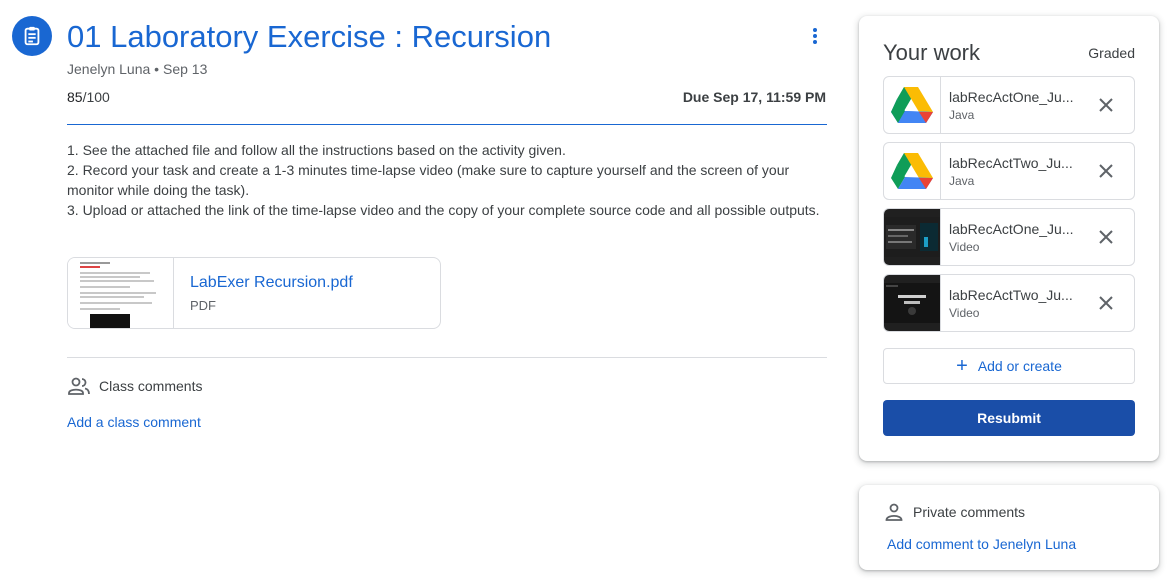 This screenshot has height=582, width=1170. What do you see at coordinates (271, 282) in the screenshot?
I see `attachment-name: LabExer Recursion.pdf` at bounding box center [271, 282].